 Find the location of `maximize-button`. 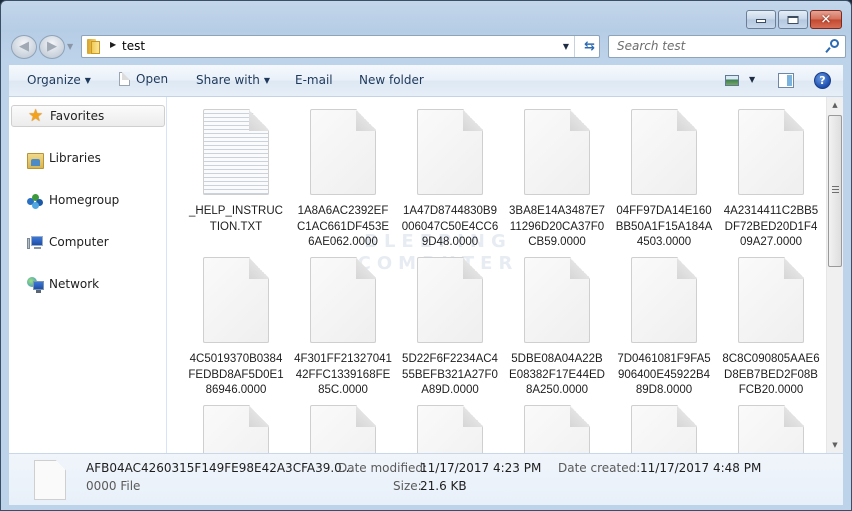

maximize-button is located at coordinates (793, 19).